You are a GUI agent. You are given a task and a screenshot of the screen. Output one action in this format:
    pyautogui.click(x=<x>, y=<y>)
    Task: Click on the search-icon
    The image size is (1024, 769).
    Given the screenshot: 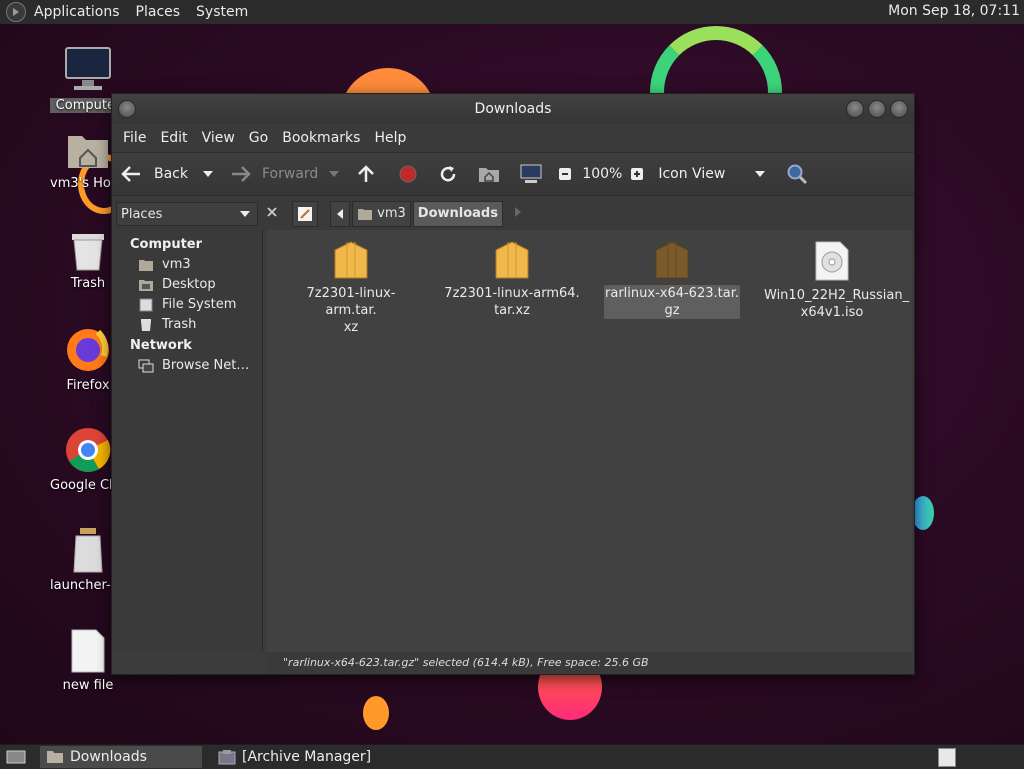 What is the action you would take?
    pyautogui.click(x=797, y=174)
    